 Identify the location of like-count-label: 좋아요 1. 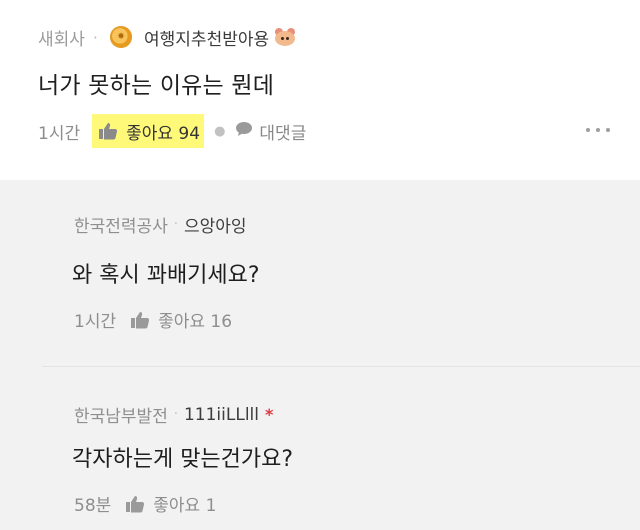
(185, 506).